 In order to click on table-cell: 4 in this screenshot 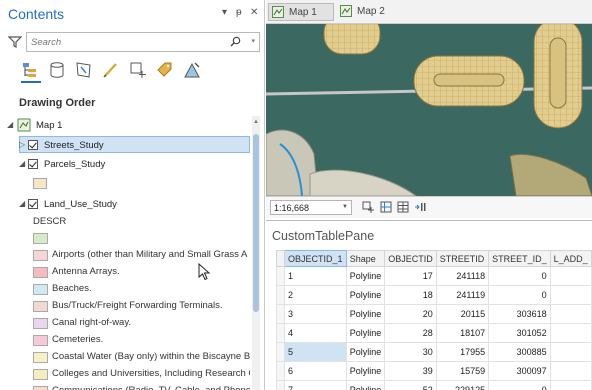, I will do `click(315, 333)`.